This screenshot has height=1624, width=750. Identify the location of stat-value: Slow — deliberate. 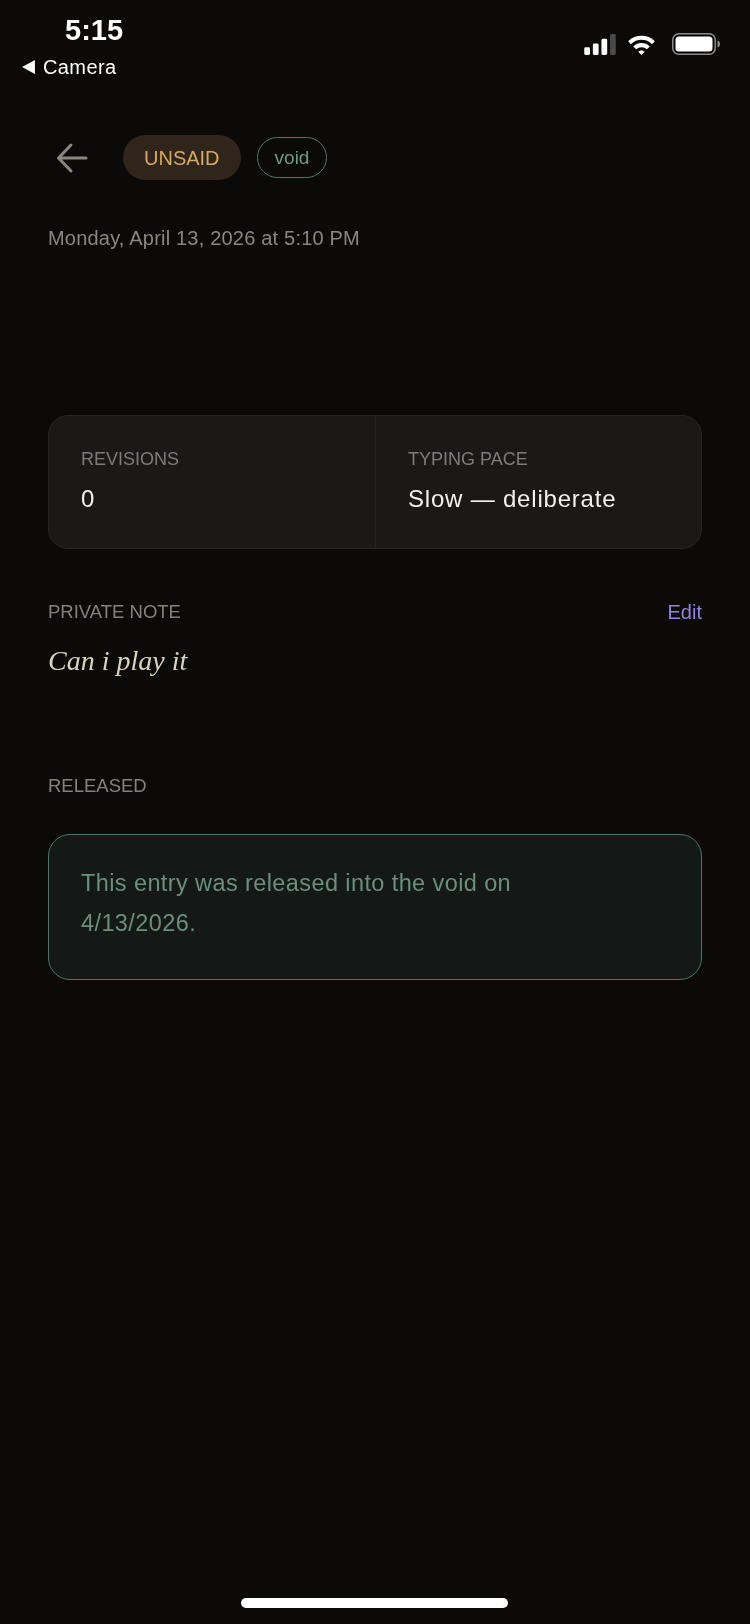
(512, 499).